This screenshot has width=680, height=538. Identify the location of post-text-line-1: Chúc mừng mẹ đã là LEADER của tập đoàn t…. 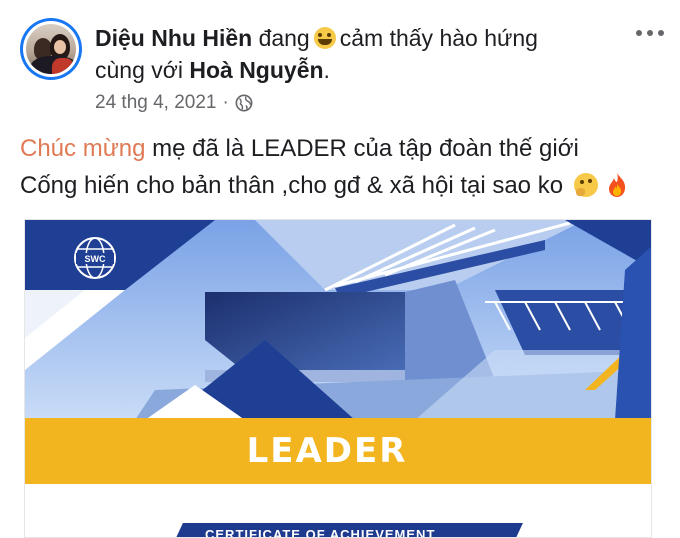
(299, 149).